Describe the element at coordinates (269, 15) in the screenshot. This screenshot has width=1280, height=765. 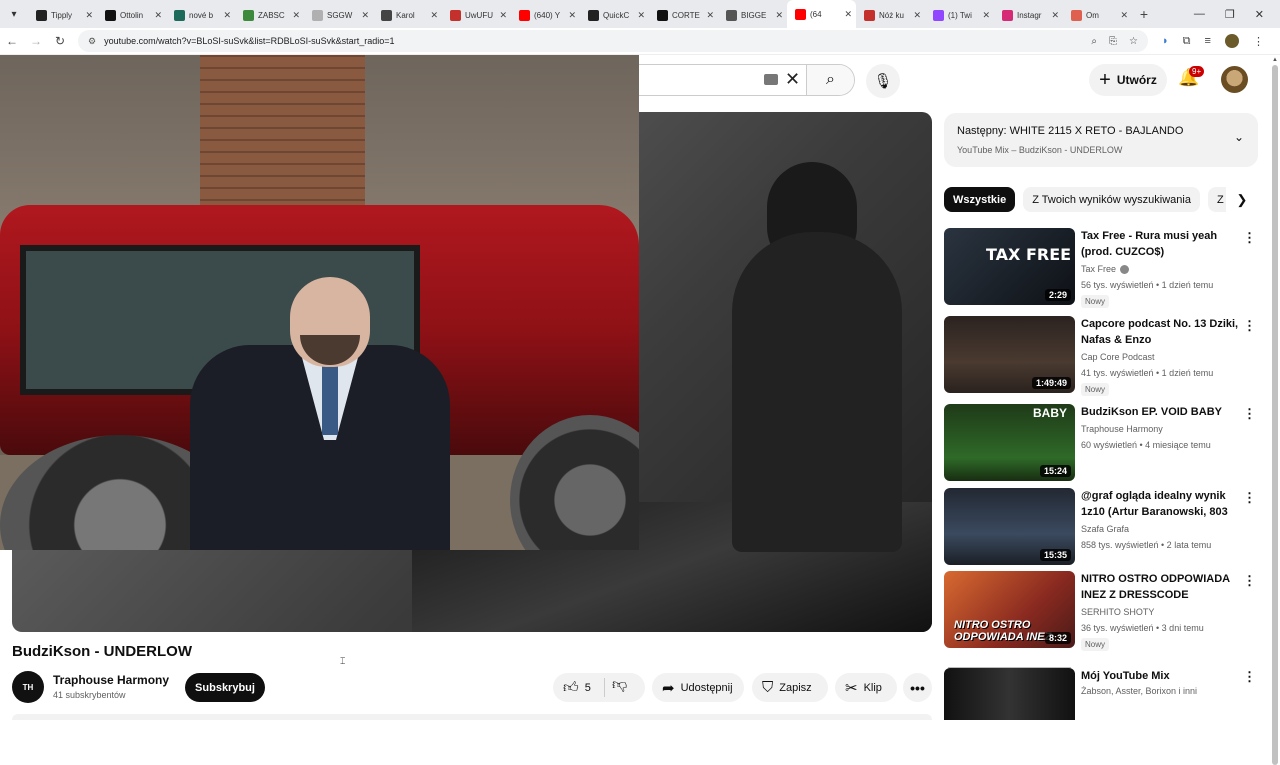
I see `browser-tab: ZABSC ✕` at that location.